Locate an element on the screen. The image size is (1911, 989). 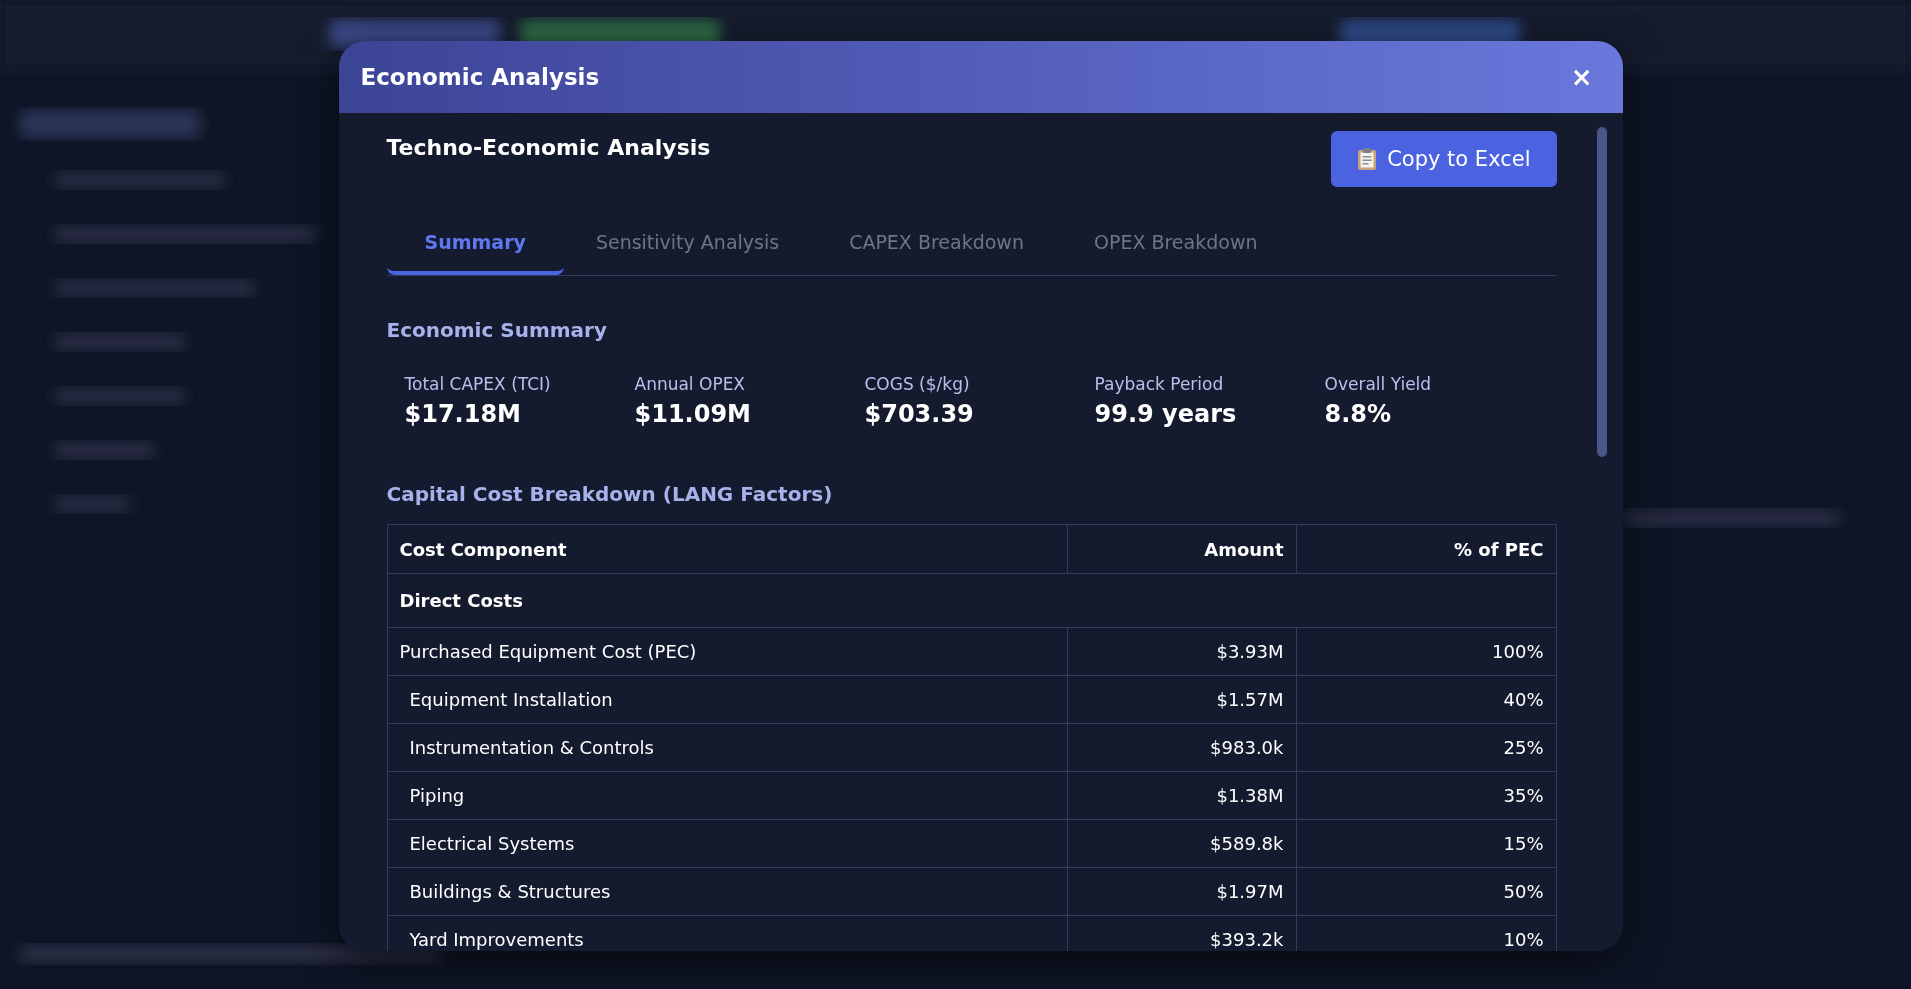
analysis-heading: Techno-Economic Analysis is located at coordinates (548, 147).